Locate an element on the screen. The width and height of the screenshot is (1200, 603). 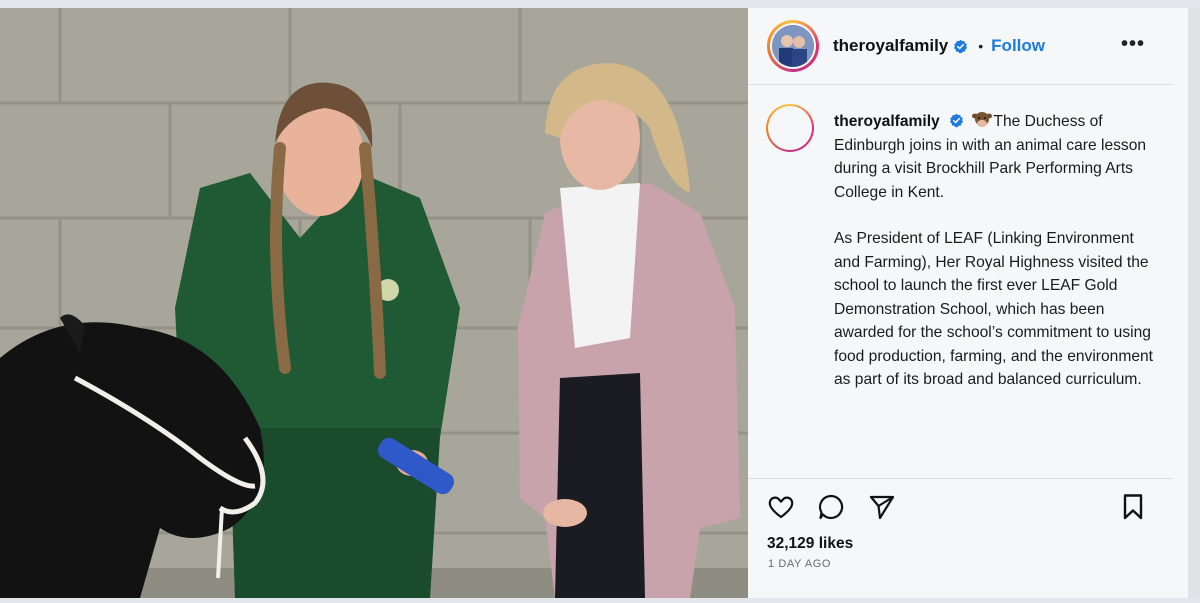
cow-face-emoji-icon is located at coordinates (982, 120).